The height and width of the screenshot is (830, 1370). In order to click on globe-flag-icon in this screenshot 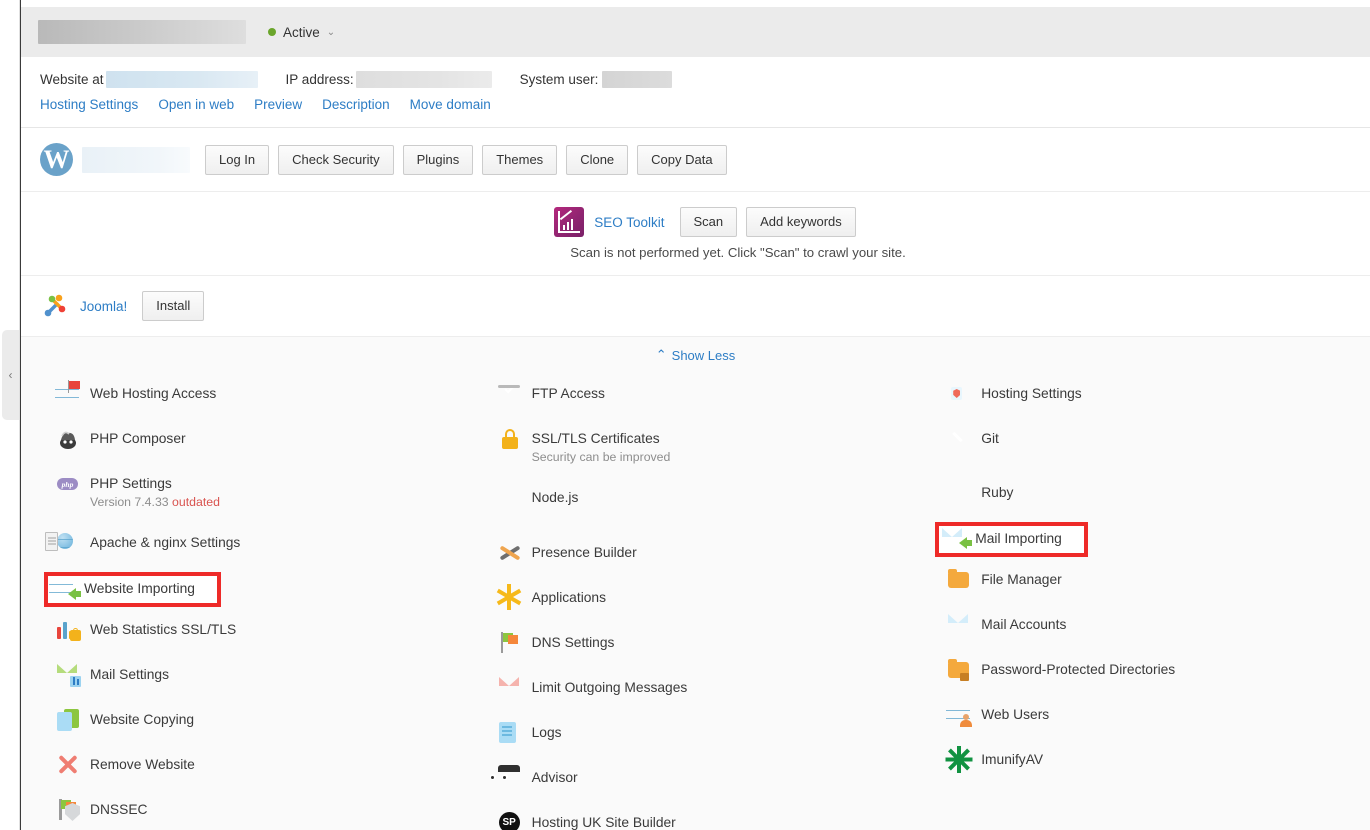, I will do `click(68, 392)`.